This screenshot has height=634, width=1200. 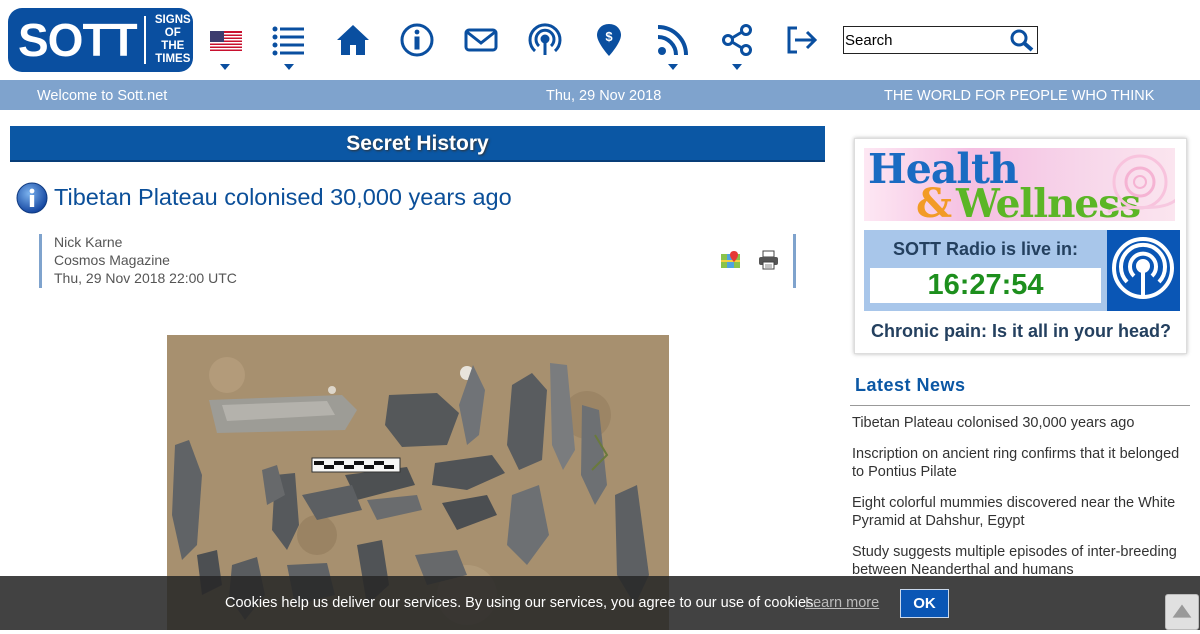 I want to click on radio-show-link: Chronic pain: Is it all in your head?, so click(x=1021, y=331).